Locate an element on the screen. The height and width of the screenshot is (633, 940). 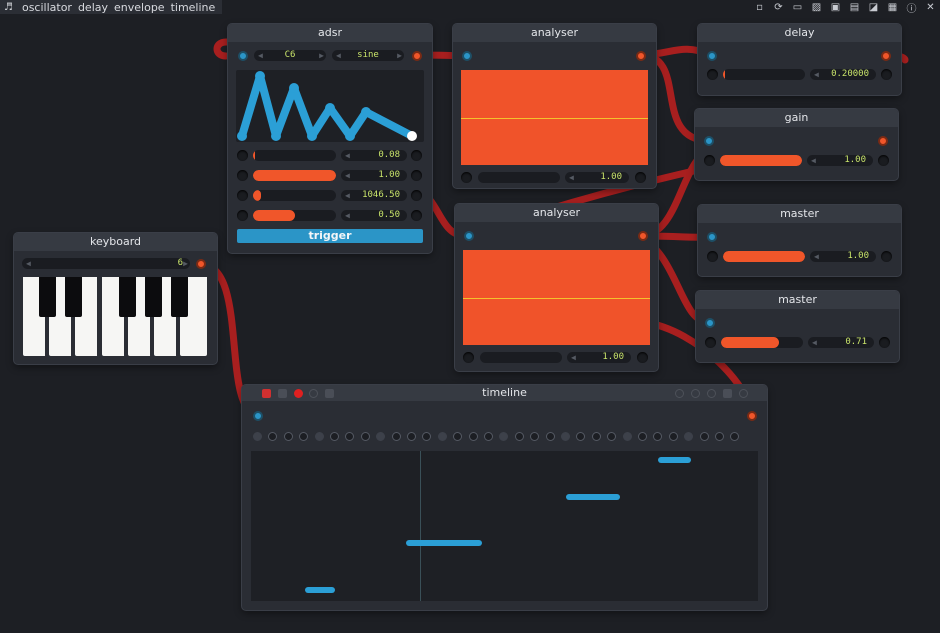
adsr-title: adsr is located at coordinates (330, 33).